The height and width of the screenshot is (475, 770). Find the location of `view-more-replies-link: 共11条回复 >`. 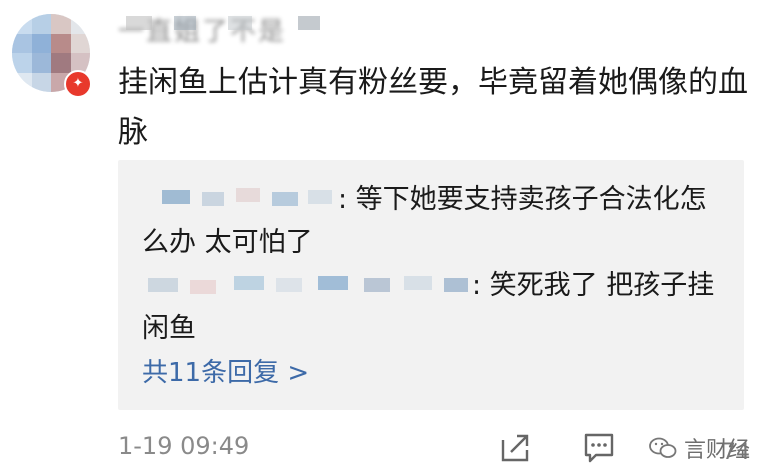

view-more-replies-link: 共11条回复 > is located at coordinates (225, 370).